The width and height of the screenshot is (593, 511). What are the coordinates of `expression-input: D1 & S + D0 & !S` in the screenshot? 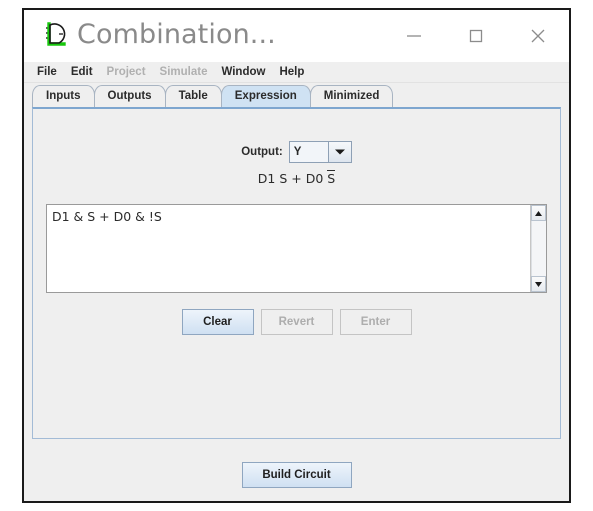 It's located at (288, 248).